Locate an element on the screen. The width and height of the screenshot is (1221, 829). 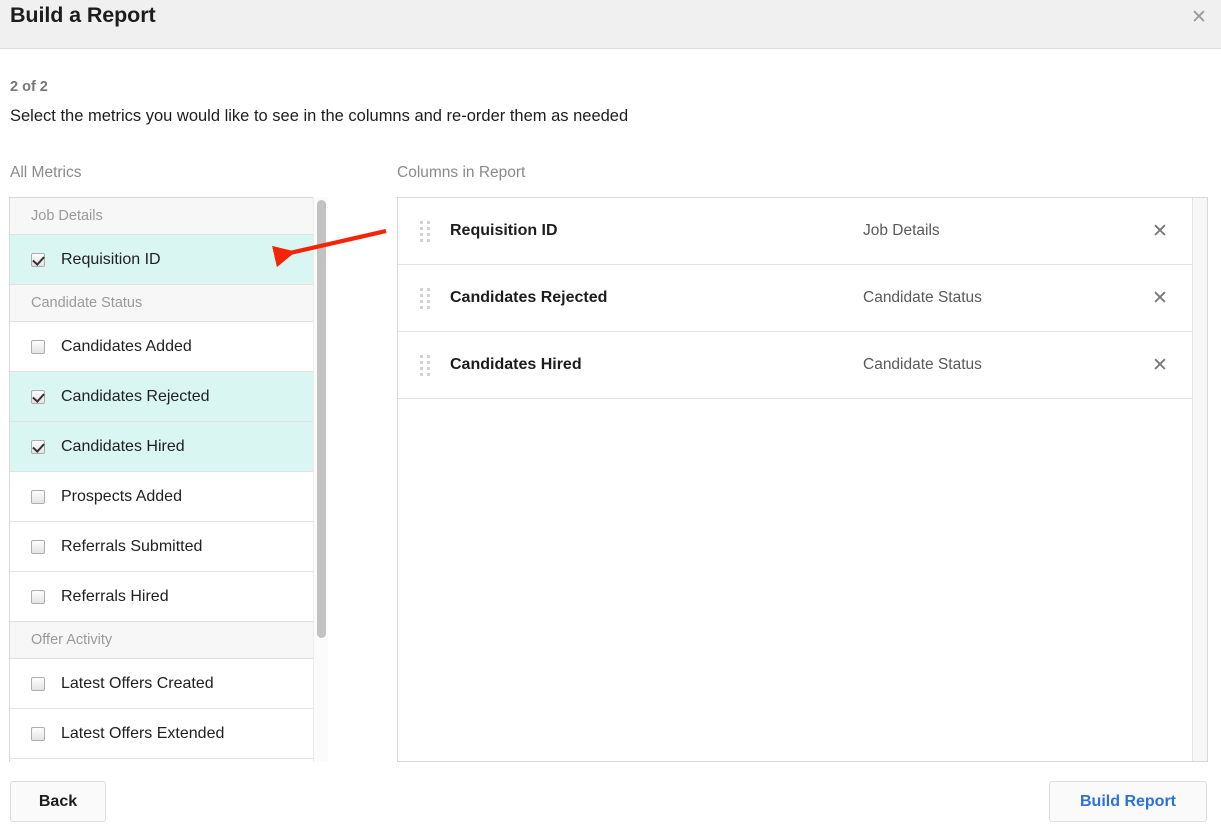
metric-label: Referrals Hired is located at coordinates (115, 596).